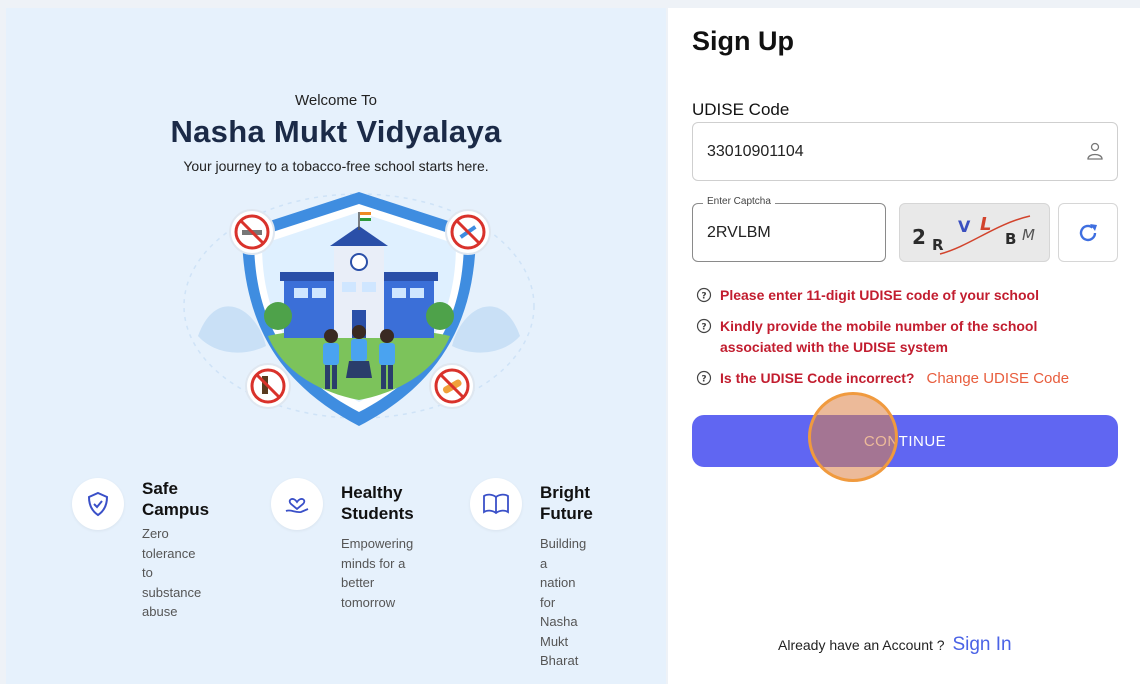 The width and height of the screenshot is (1140, 684). What do you see at coordinates (974, 232) in the screenshot?
I see `captcha-image: 2 R V L B M` at bounding box center [974, 232].